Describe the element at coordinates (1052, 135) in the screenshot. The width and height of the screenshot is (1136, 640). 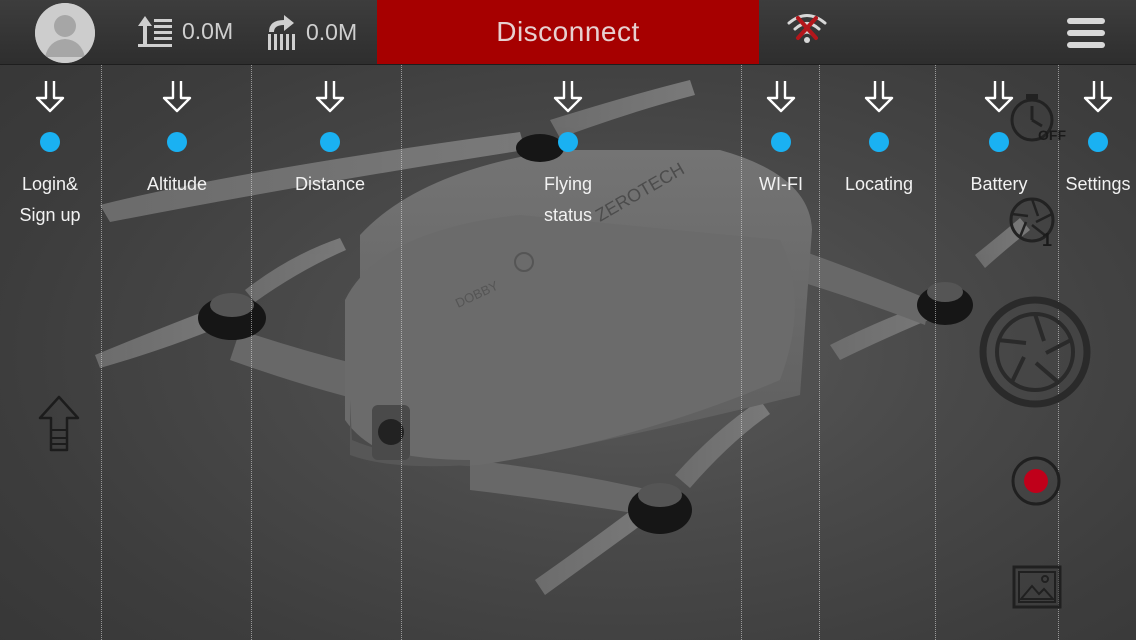
I see `timer-badge: OFF` at that location.